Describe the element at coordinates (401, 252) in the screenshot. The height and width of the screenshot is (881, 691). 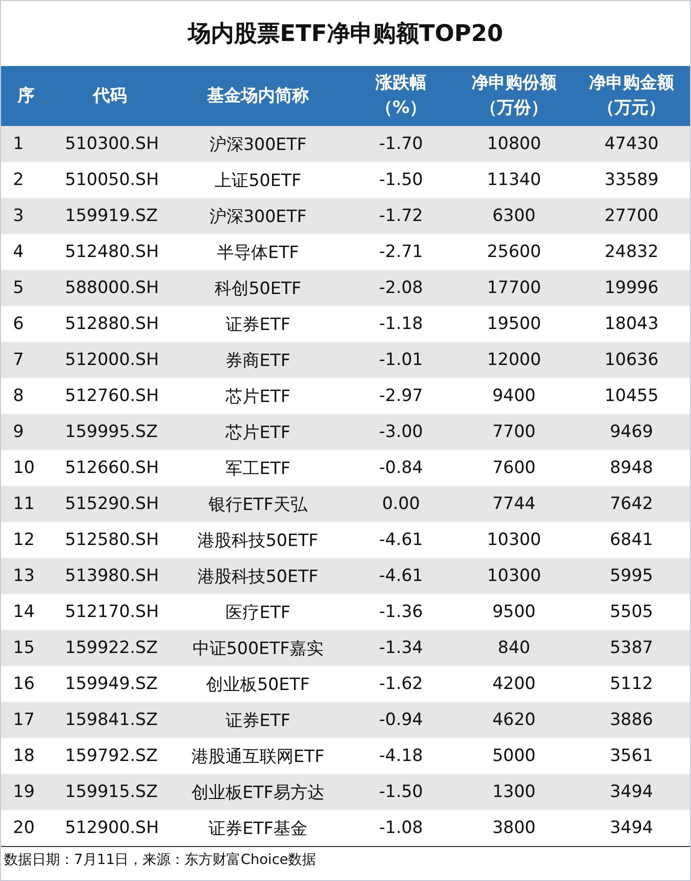
I see `table-cell-text: -2.71` at that location.